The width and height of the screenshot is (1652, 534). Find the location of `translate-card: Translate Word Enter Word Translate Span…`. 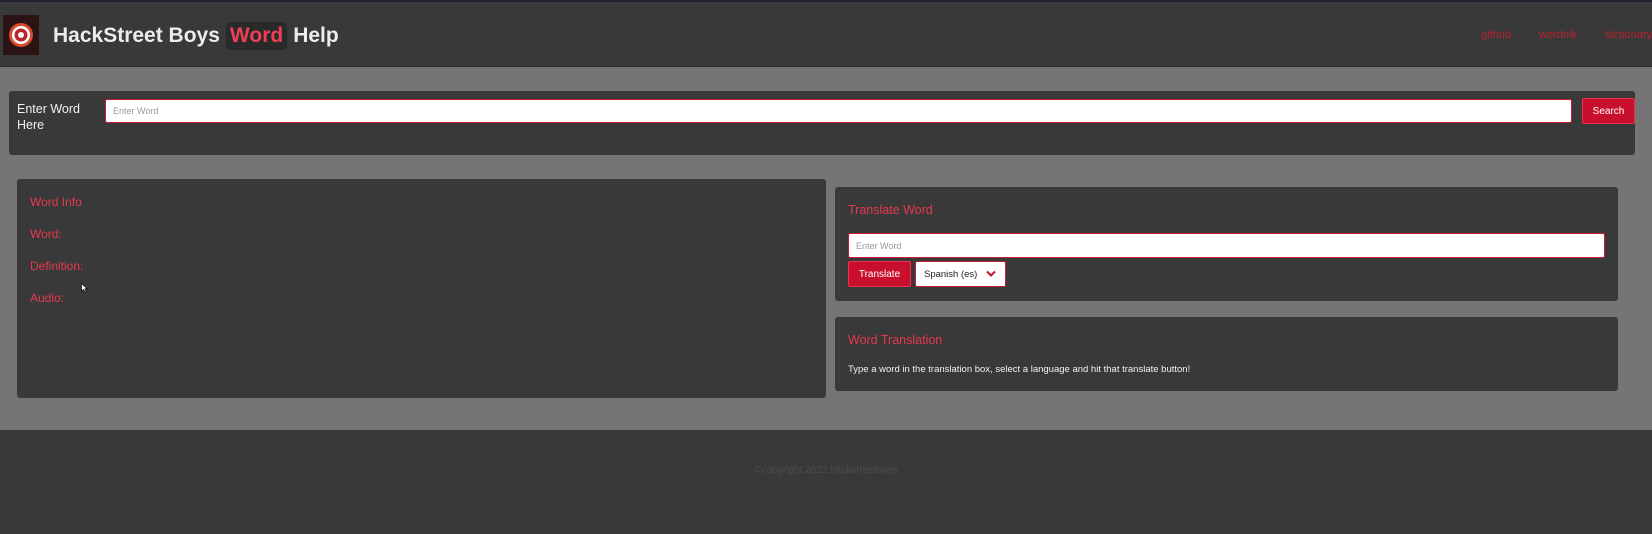

translate-card: Translate Word Enter Word Translate Span… is located at coordinates (1226, 244).